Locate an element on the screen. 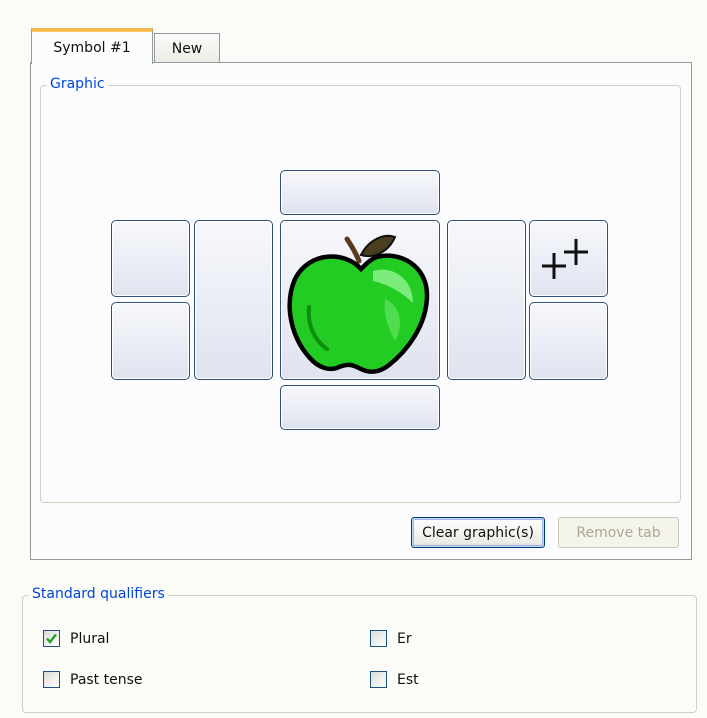 Image resolution: width=707 pixels, height=718 pixels. er-label: Er is located at coordinates (404, 638).